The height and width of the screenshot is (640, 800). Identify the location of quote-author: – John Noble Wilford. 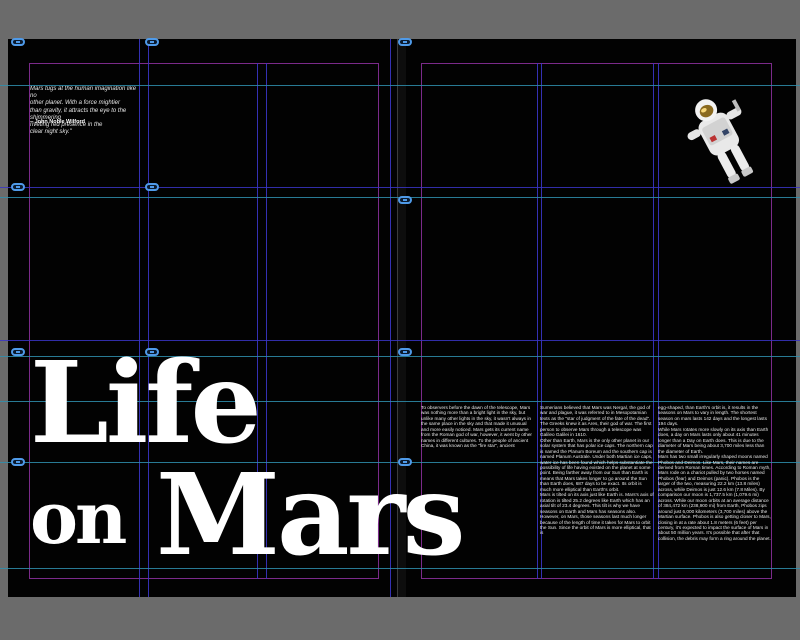
(57, 122).